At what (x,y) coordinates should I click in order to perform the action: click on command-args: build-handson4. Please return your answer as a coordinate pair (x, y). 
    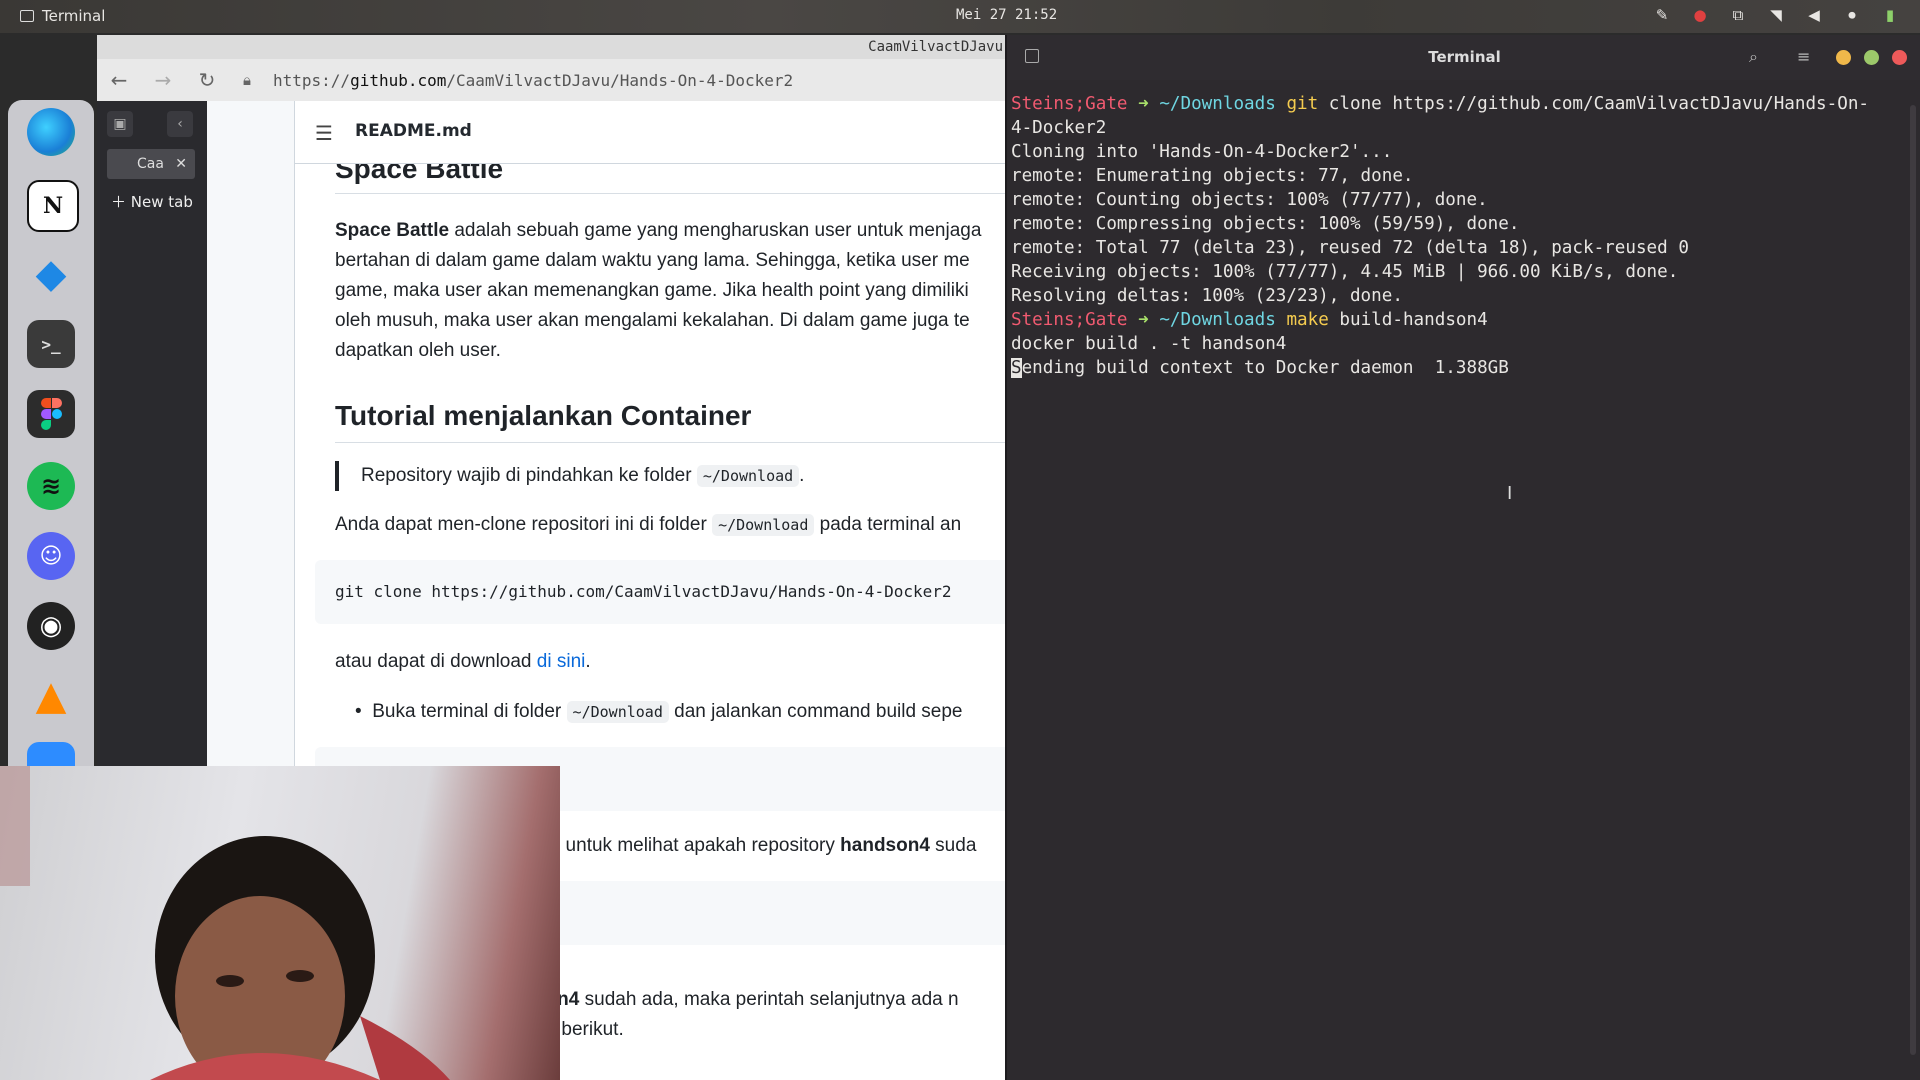
    Looking at the image, I should click on (1408, 320).